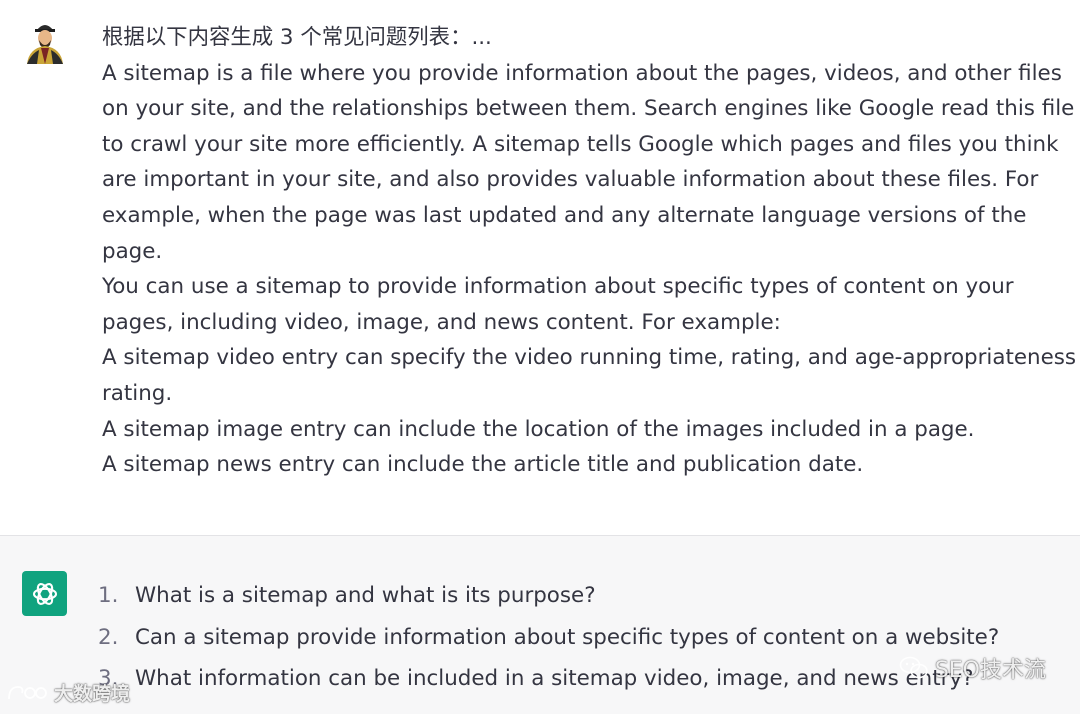 The width and height of the screenshot is (1080, 714). I want to click on list-item-number: 3., so click(108, 678).